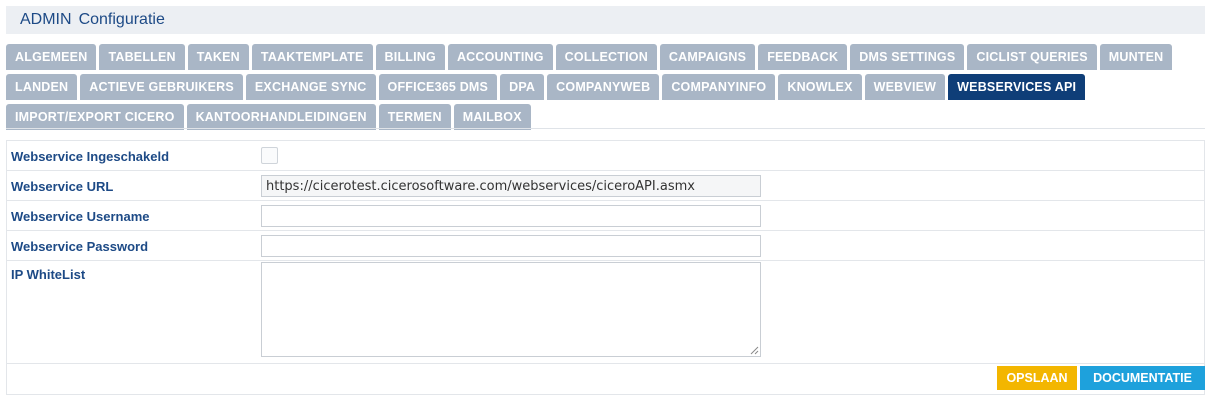  Describe the element at coordinates (312, 57) in the screenshot. I see `tab-taaktemplate: TAAKTEMPLATE` at that location.